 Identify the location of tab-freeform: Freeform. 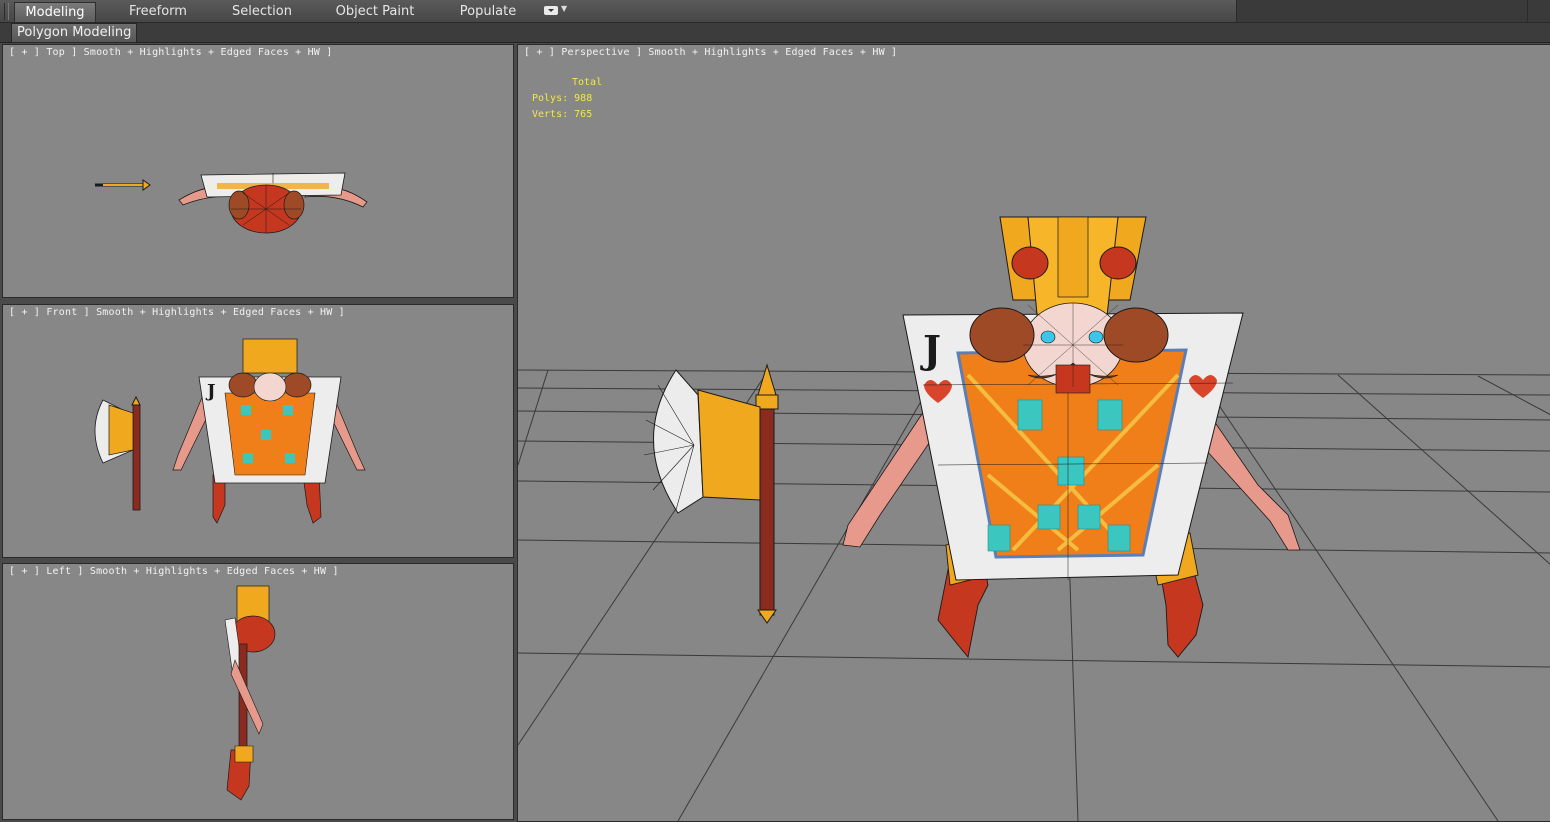
(158, 11).